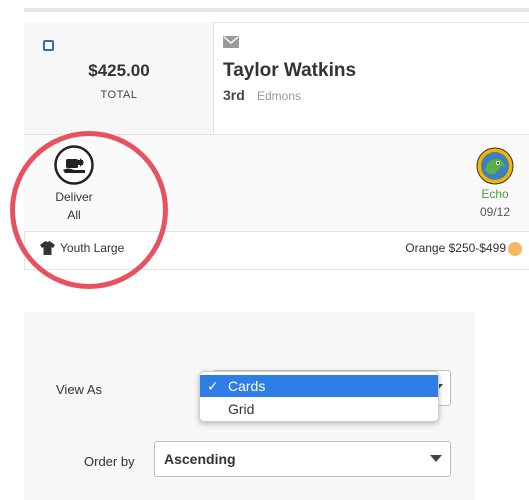  I want to click on check-icon: ✓, so click(213, 386).